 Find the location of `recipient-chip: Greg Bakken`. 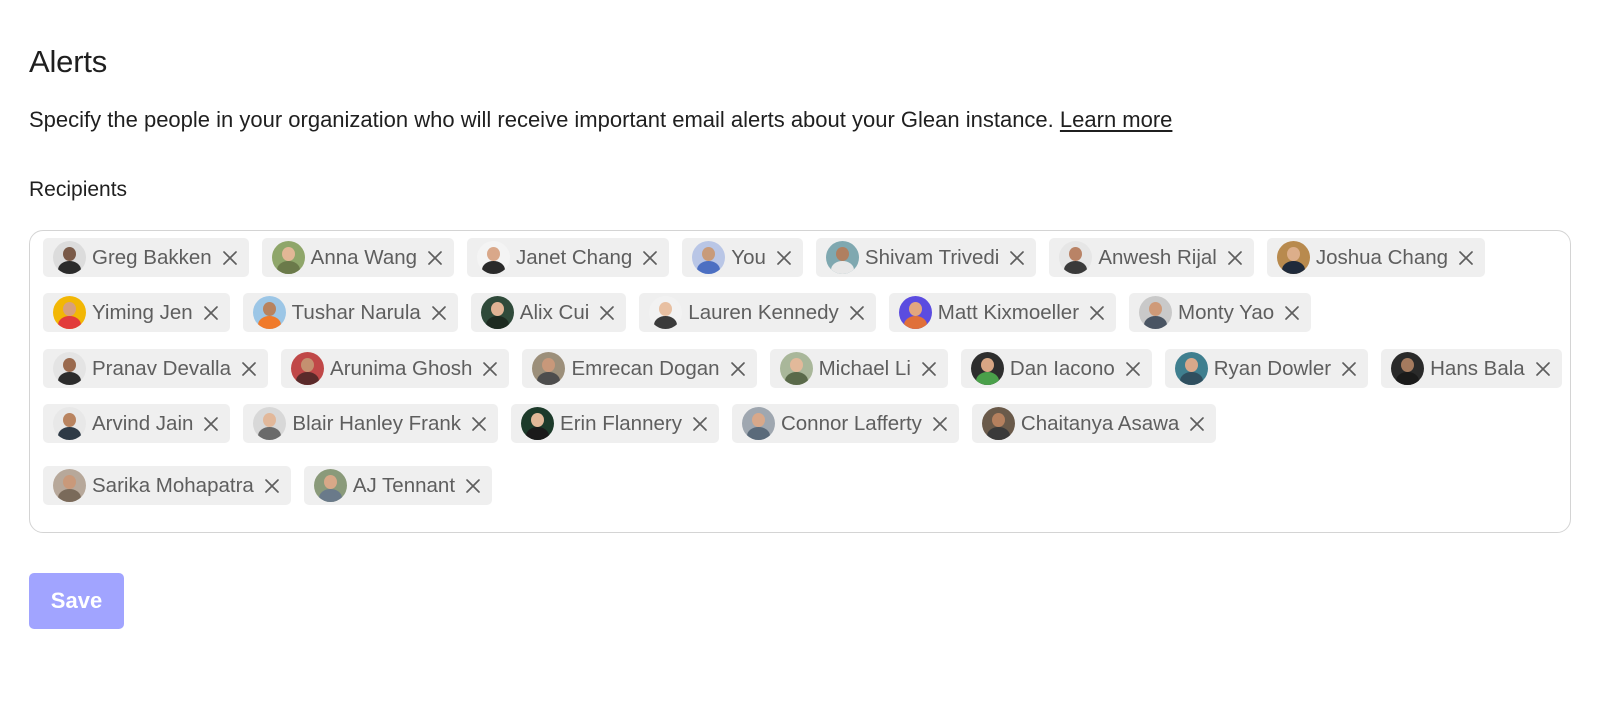

recipient-chip: Greg Bakken is located at coordinates (146, 257).